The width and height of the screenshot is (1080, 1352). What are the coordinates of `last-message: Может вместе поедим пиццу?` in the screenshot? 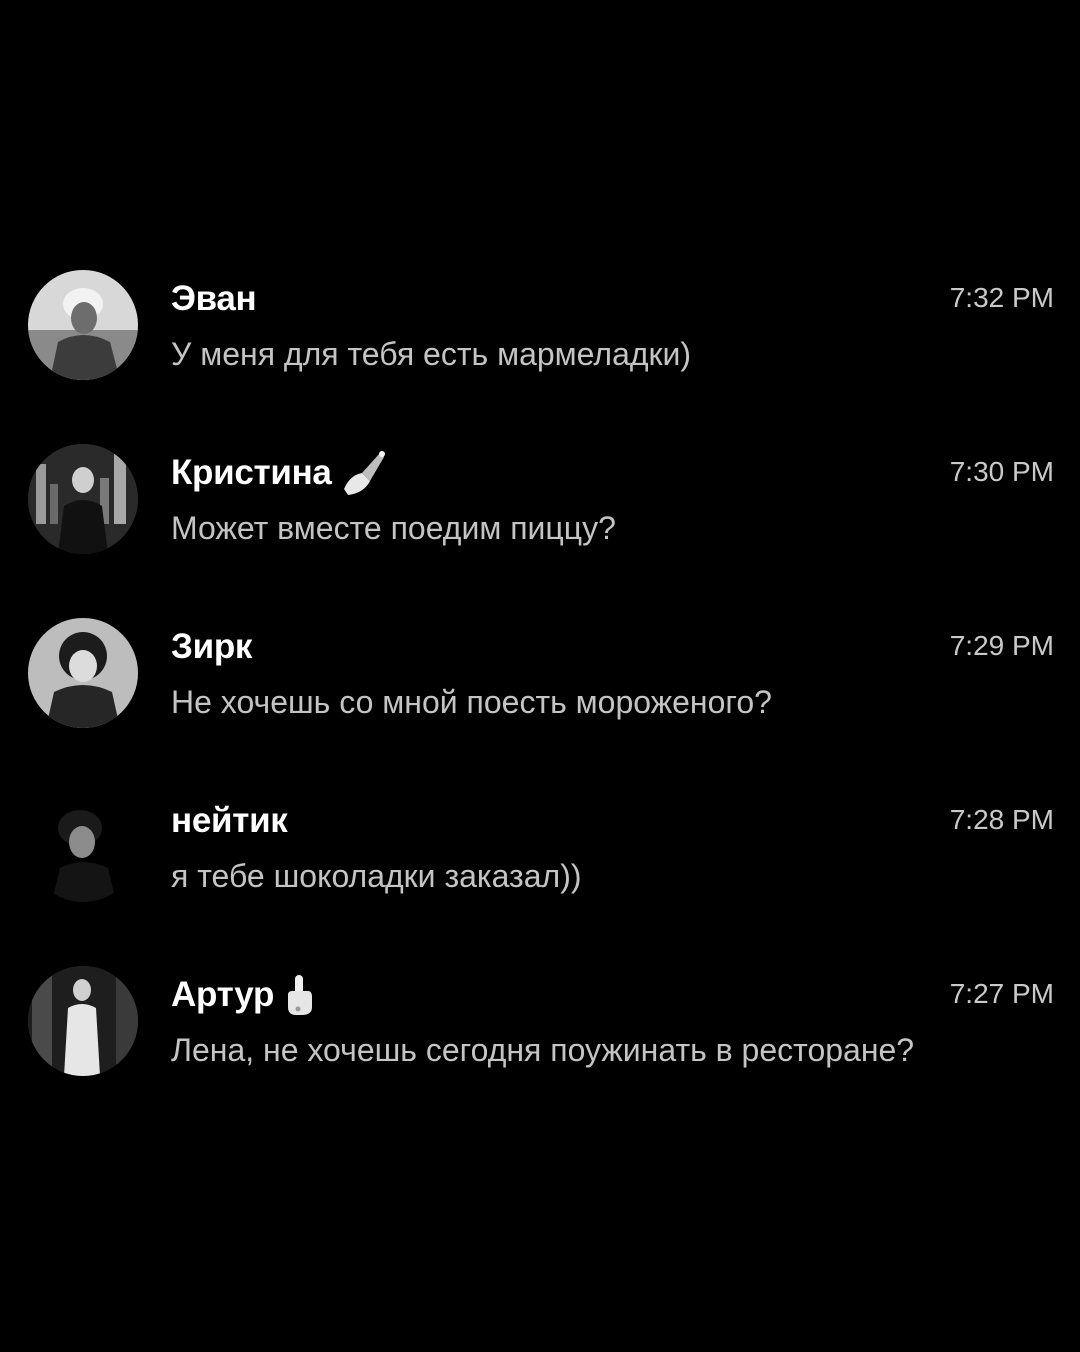 It's located at (393, 528).